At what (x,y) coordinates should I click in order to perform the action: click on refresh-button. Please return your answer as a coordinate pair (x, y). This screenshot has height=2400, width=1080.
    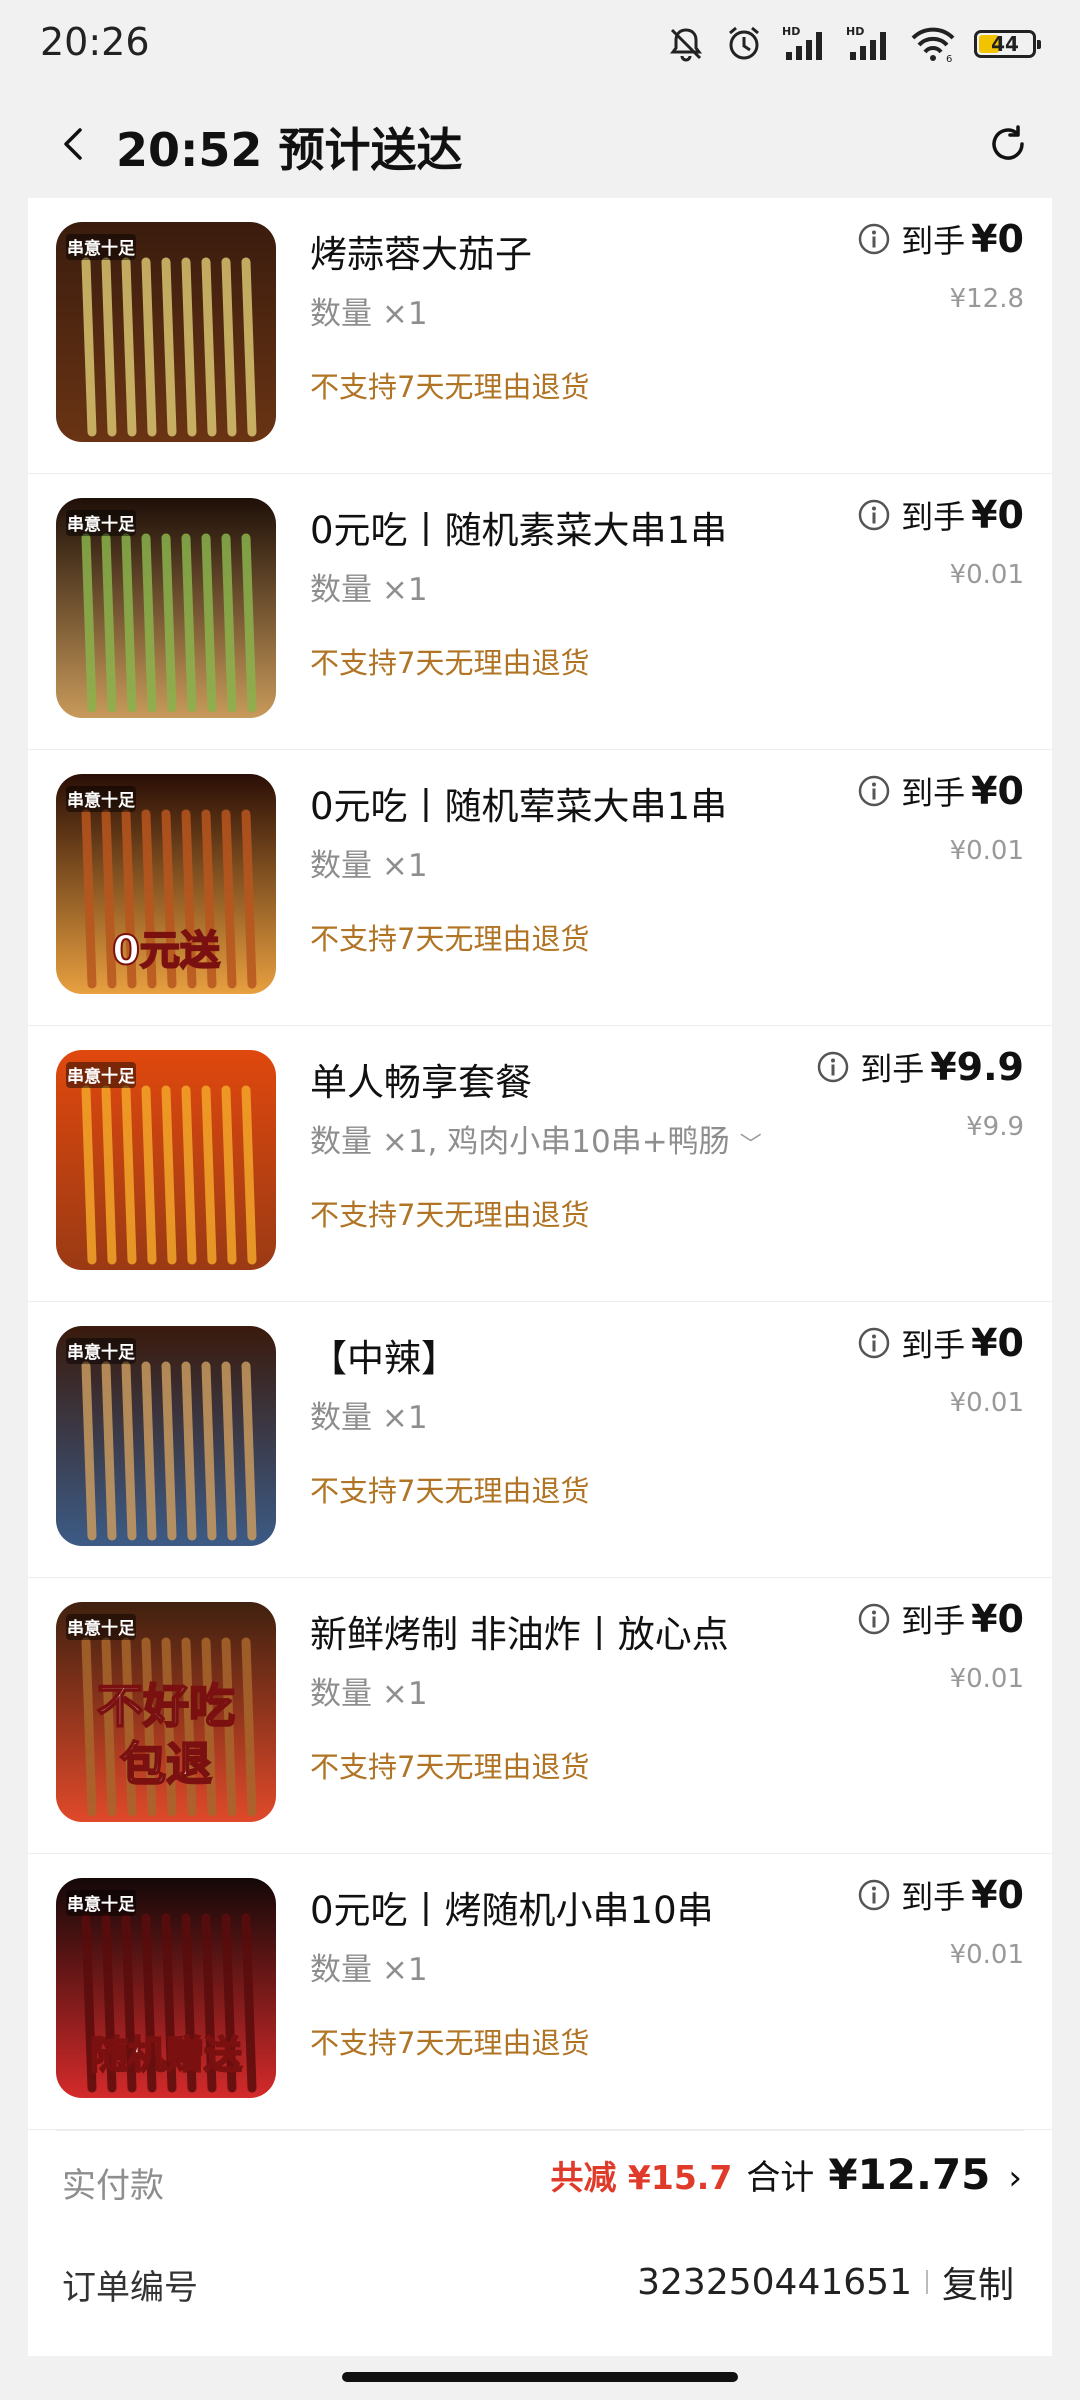
    Looking at the image, I should click on (1008, 144).